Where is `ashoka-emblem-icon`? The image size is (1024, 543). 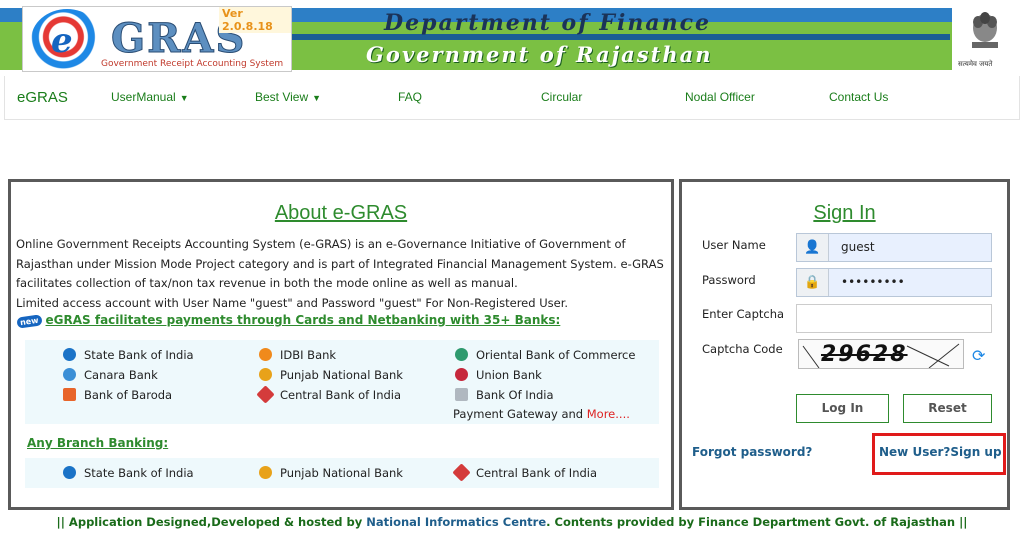
ashoka-emblem-icon is located at coordinates (985, 30).